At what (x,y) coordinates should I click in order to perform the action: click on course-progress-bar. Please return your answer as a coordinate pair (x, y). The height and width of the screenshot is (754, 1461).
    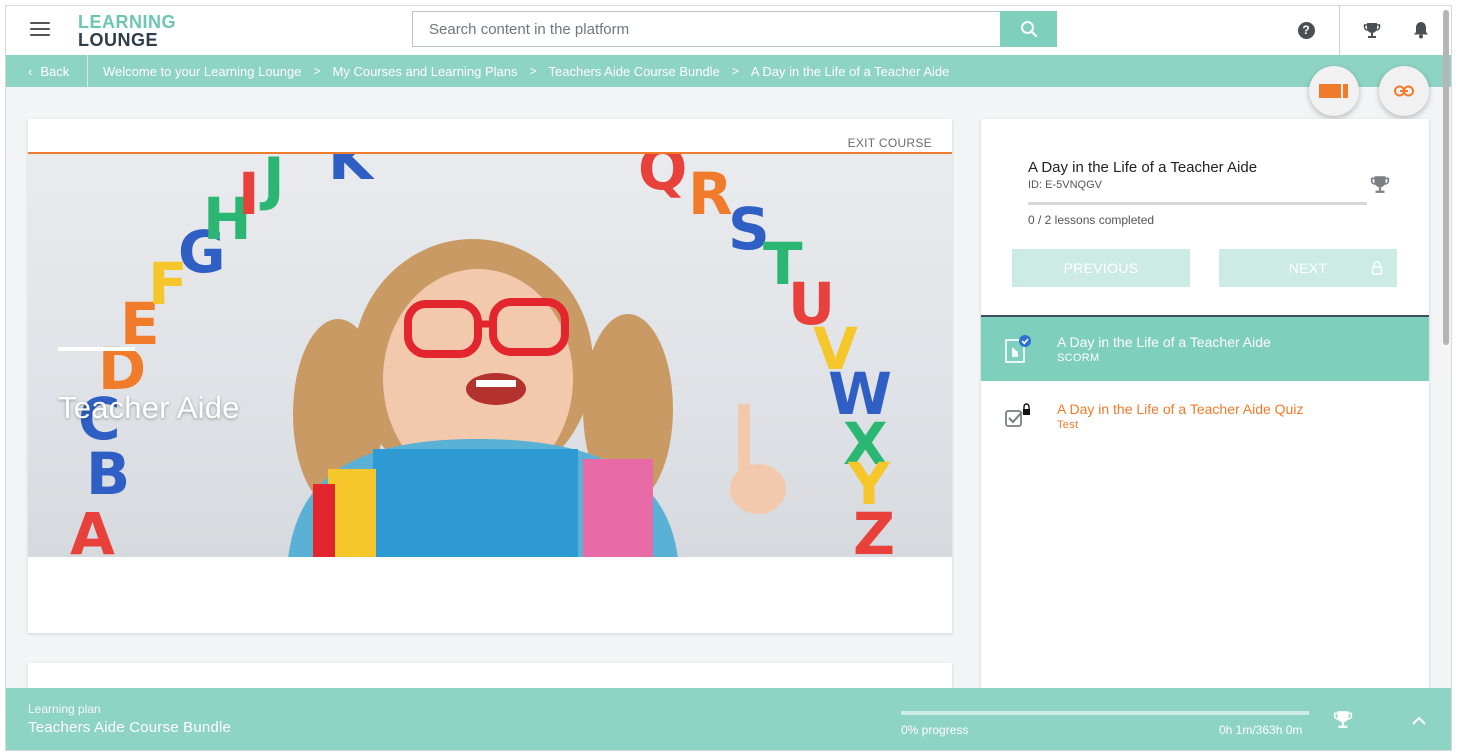
    Looking at the image, I should click on (1197, 203).